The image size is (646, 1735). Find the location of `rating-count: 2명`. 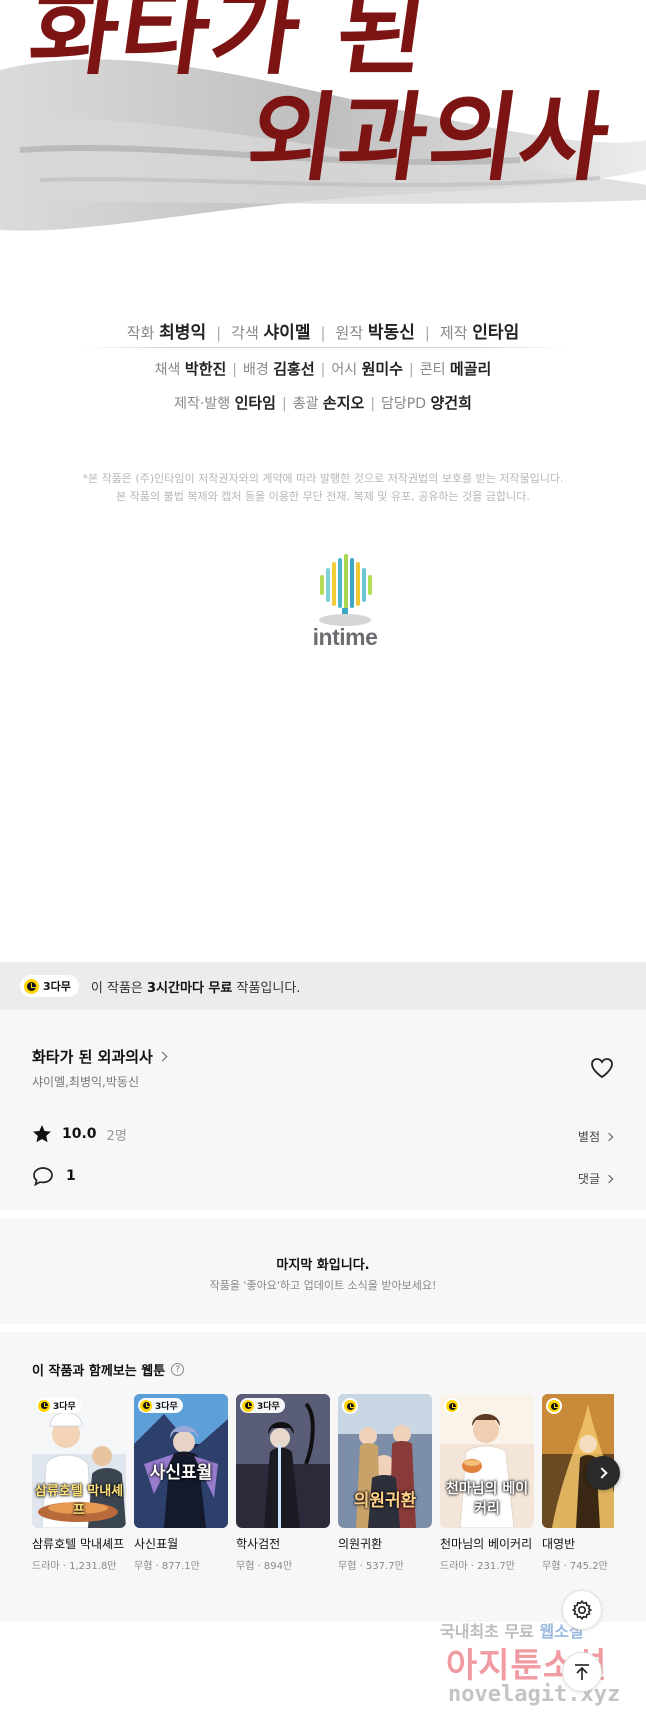

rating-count: 2명 is located at coordinates (116, 1136).